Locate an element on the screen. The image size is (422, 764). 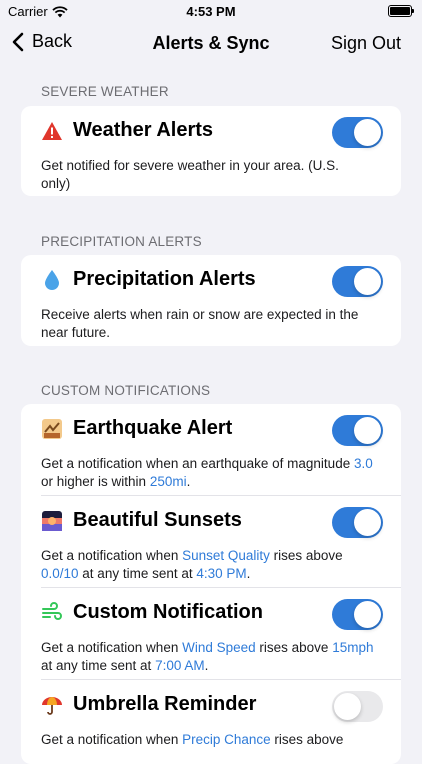
umbrella-icon is located at coordinates (52, 705).